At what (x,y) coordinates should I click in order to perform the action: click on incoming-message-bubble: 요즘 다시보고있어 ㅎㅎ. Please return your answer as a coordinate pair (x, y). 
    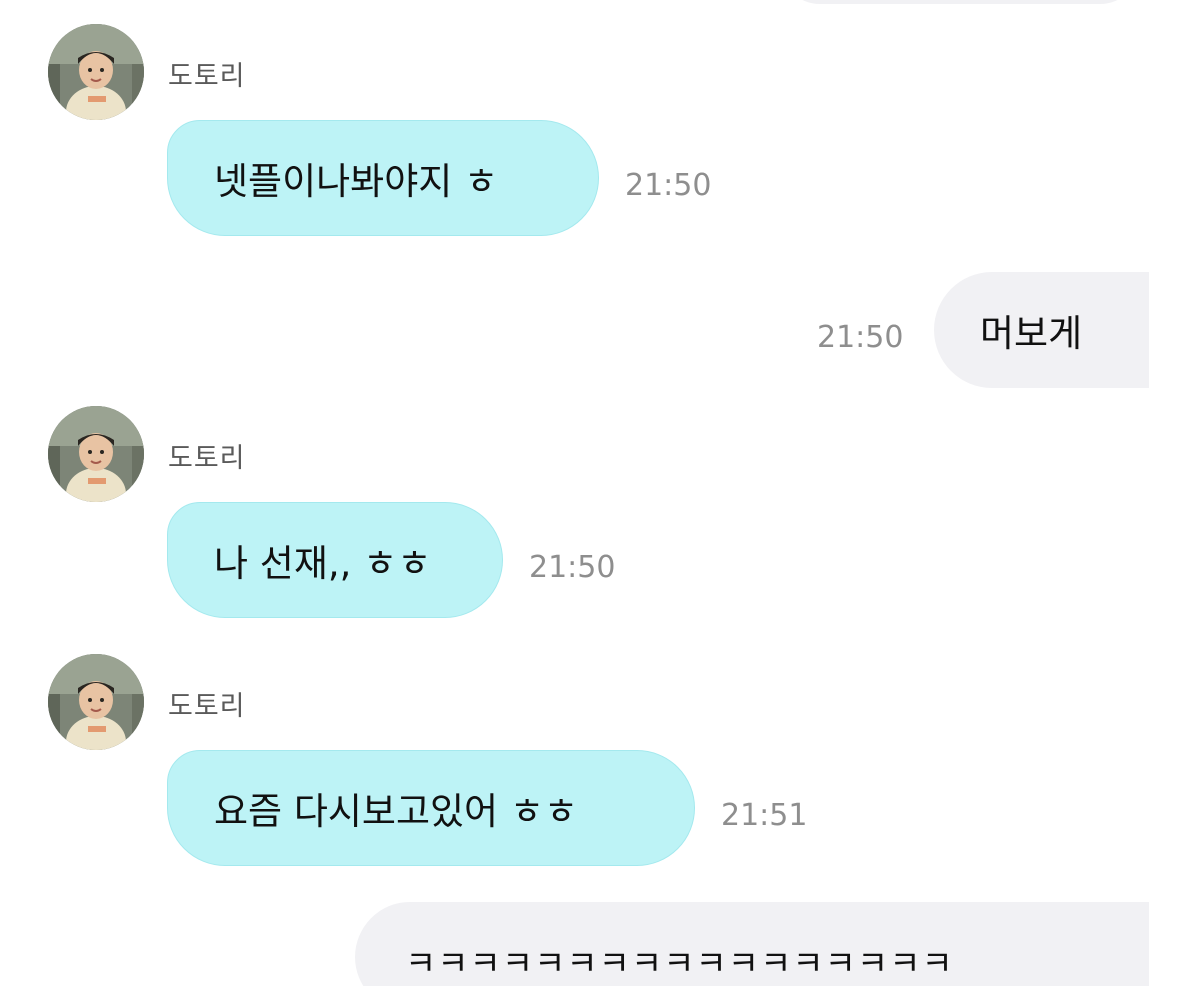
    Looking at the image, I should click on (431, 808).